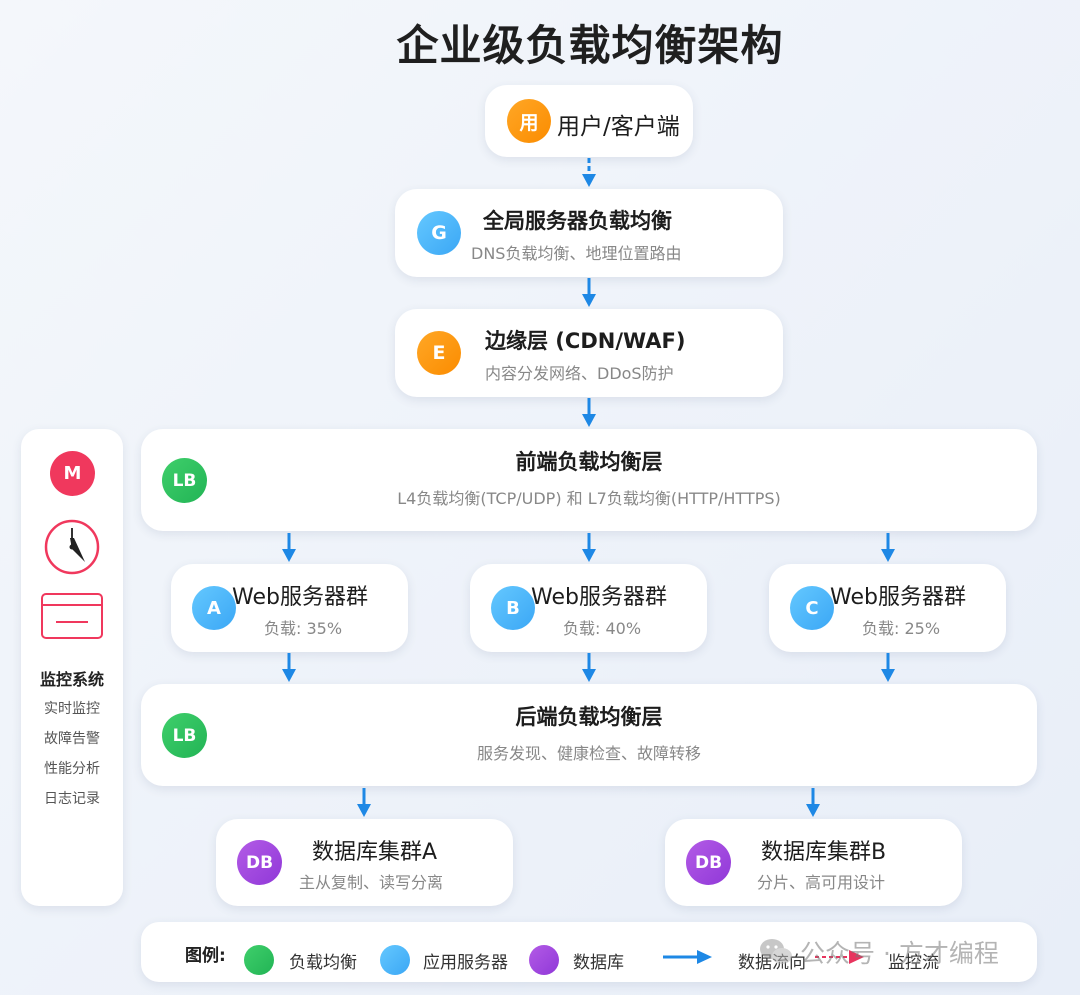 This screenshot has height=995, width=1080. I want to click on edge-node: E 边缘层 (CDN/WAF) 内容分发网络、DDoS防护, so click(589, 353).